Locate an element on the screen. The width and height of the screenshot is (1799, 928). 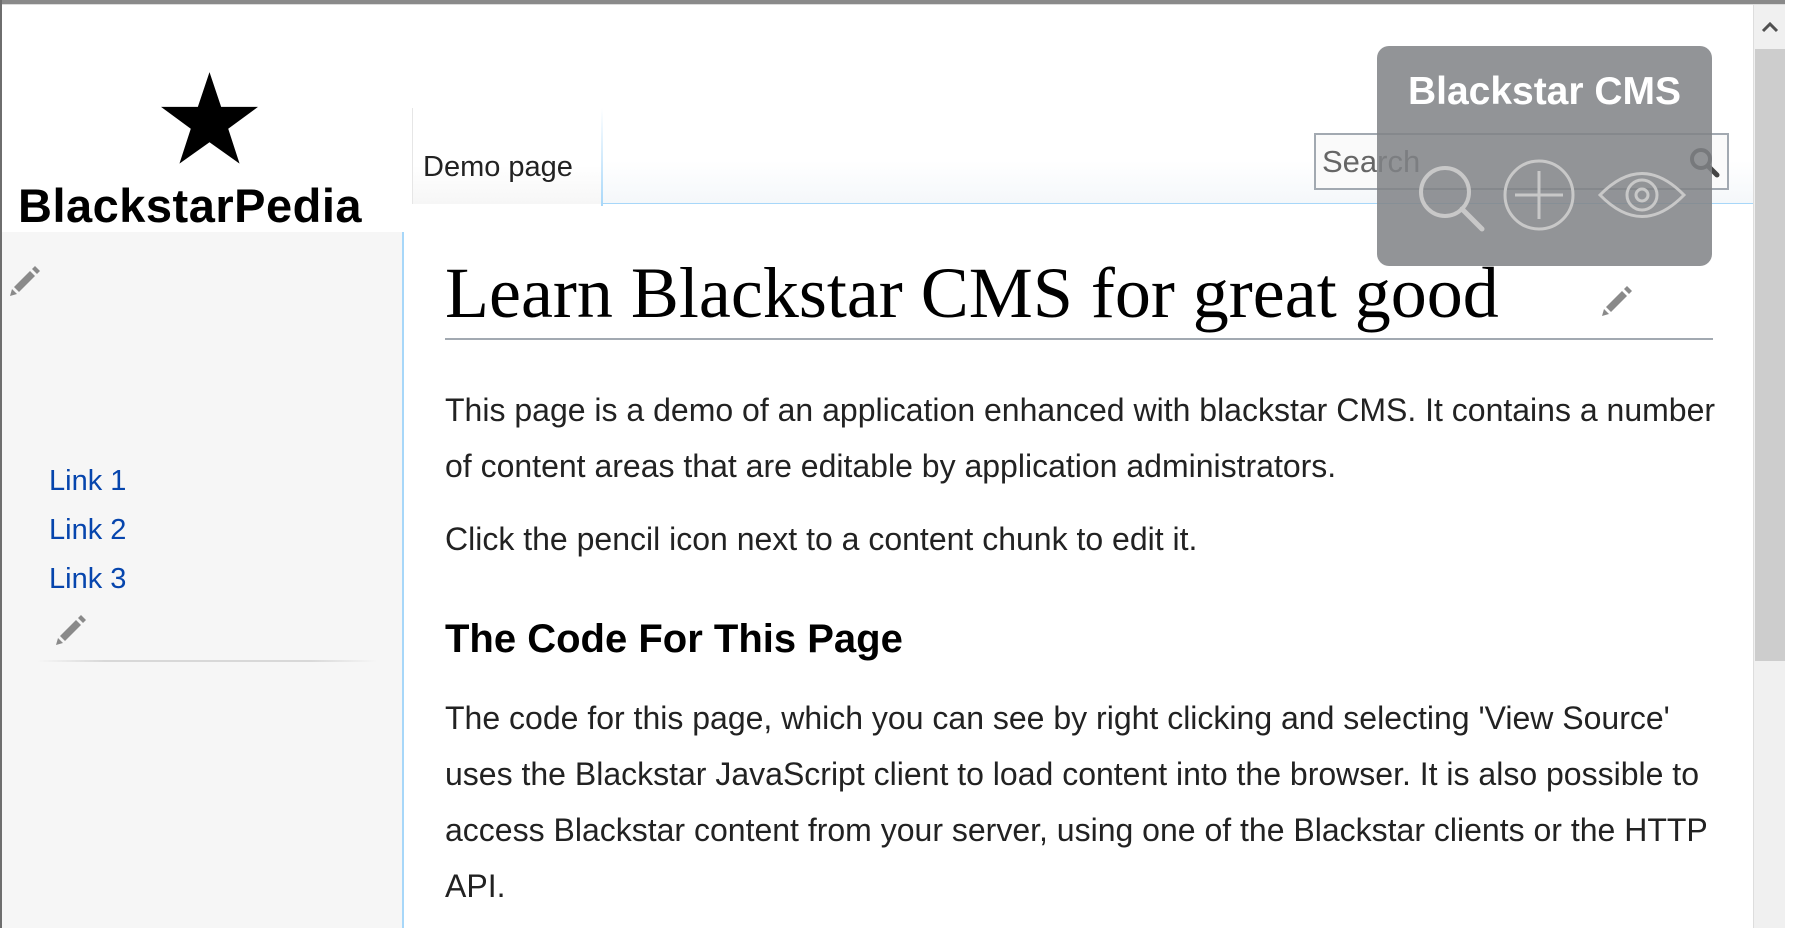
sidebar-link-item: Link 2 is located at coordinates (87, 530).